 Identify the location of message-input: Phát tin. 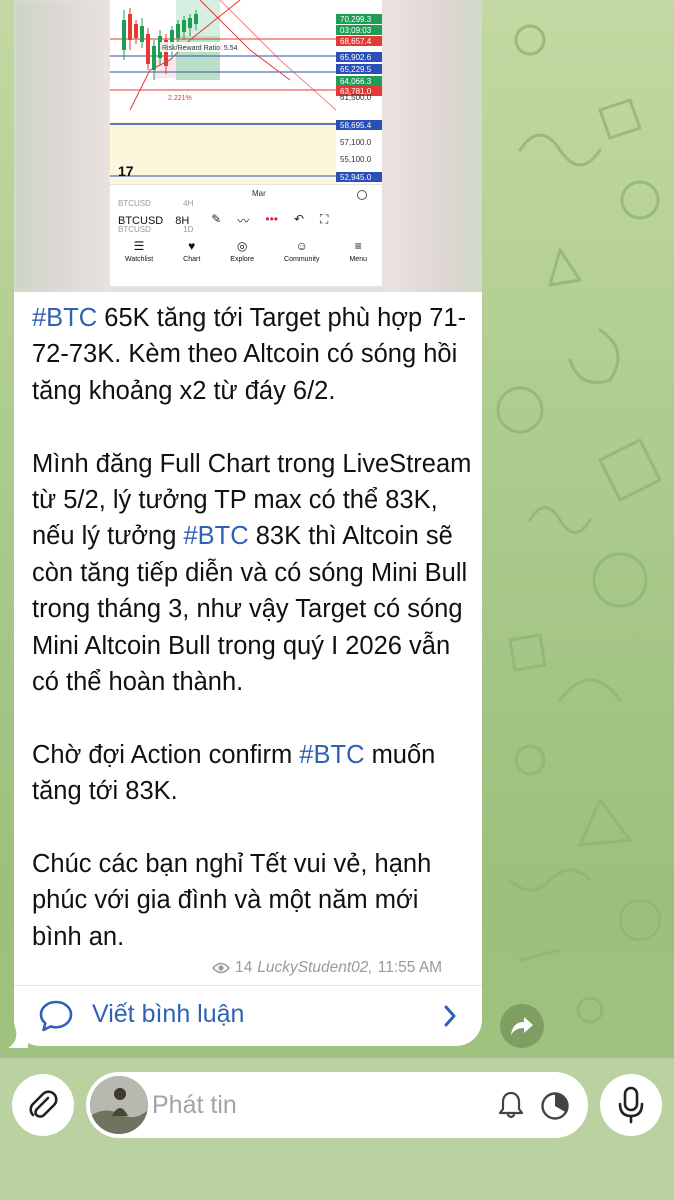
(337, 1105).